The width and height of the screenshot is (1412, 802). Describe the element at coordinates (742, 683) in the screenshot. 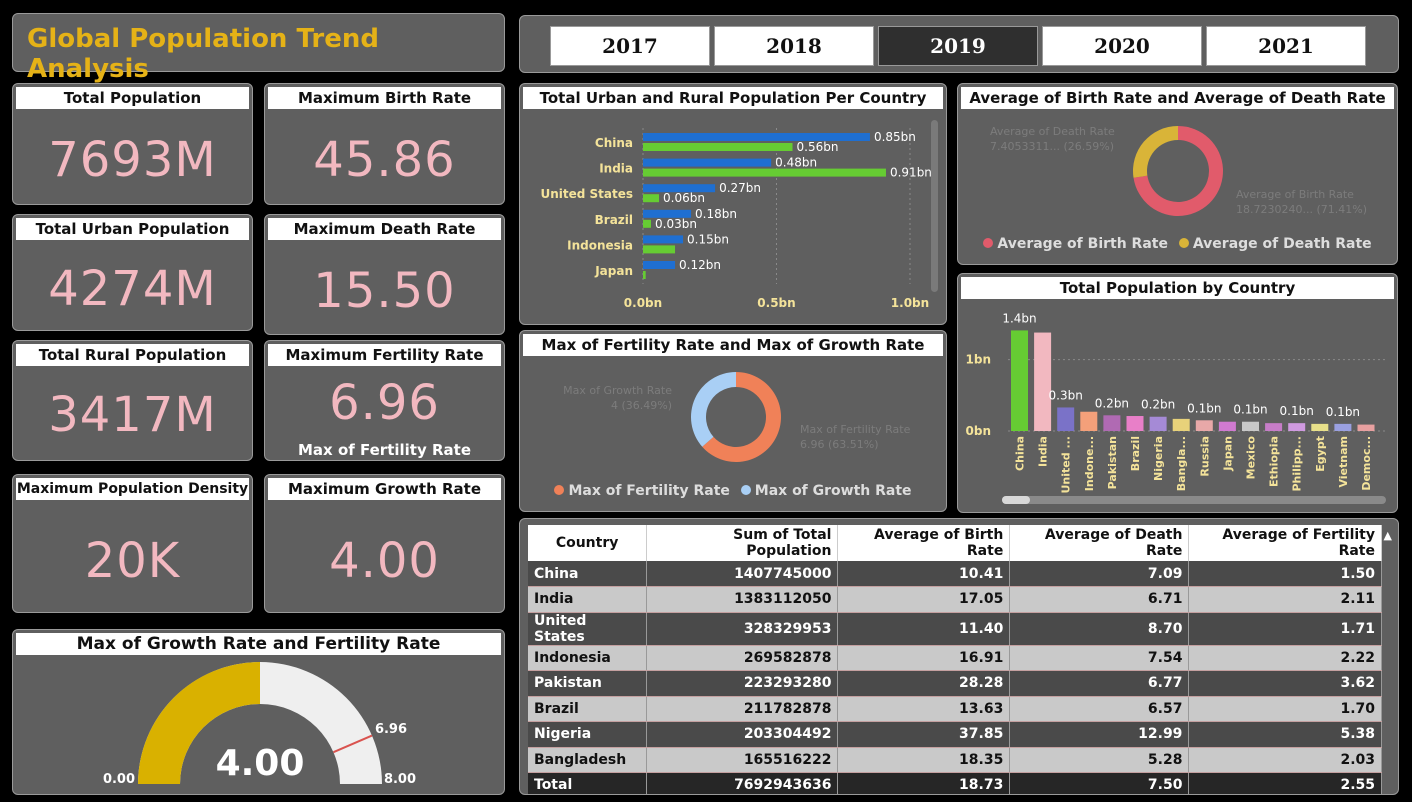

I see `table-cell: 223293280` at that location.